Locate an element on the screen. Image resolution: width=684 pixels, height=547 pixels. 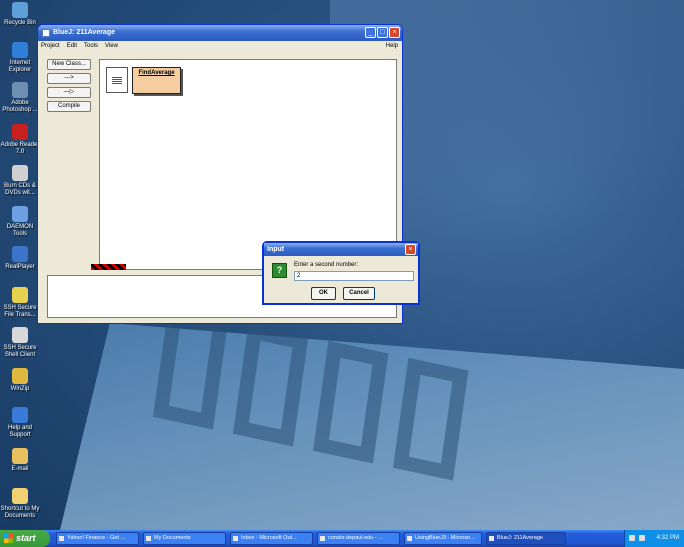
desktop-icon-winzip: WinZip is located at coordinates (20, 380).